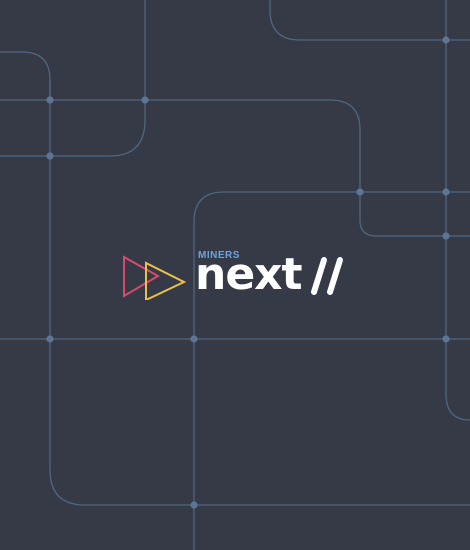 The image size is (470, 550). Describe the element at coordinates (155, 277) in the screenshot. I see `double-triangle-play-icon` at that location.